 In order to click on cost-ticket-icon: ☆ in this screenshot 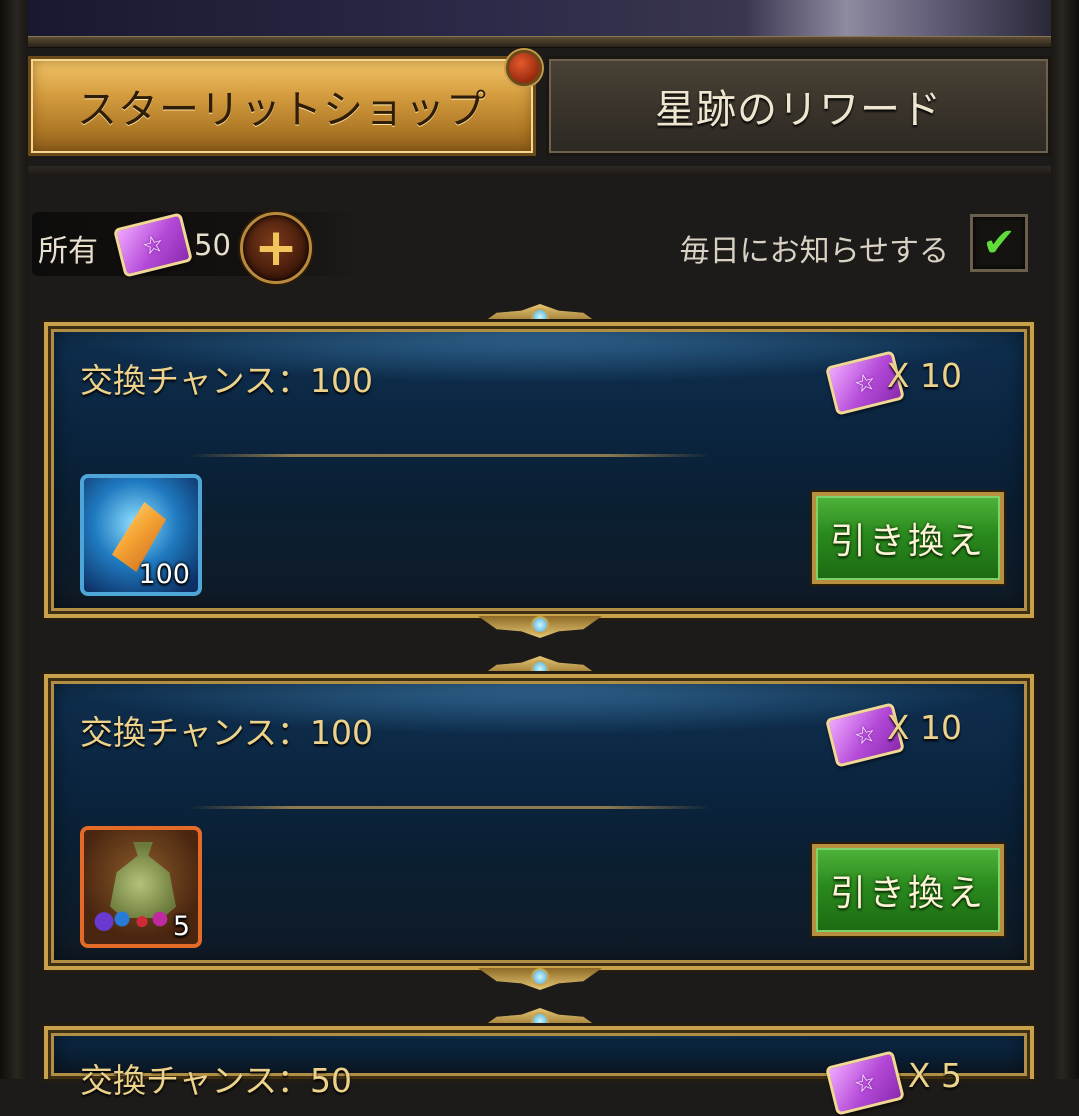, I will do `click(865, 1083)`.